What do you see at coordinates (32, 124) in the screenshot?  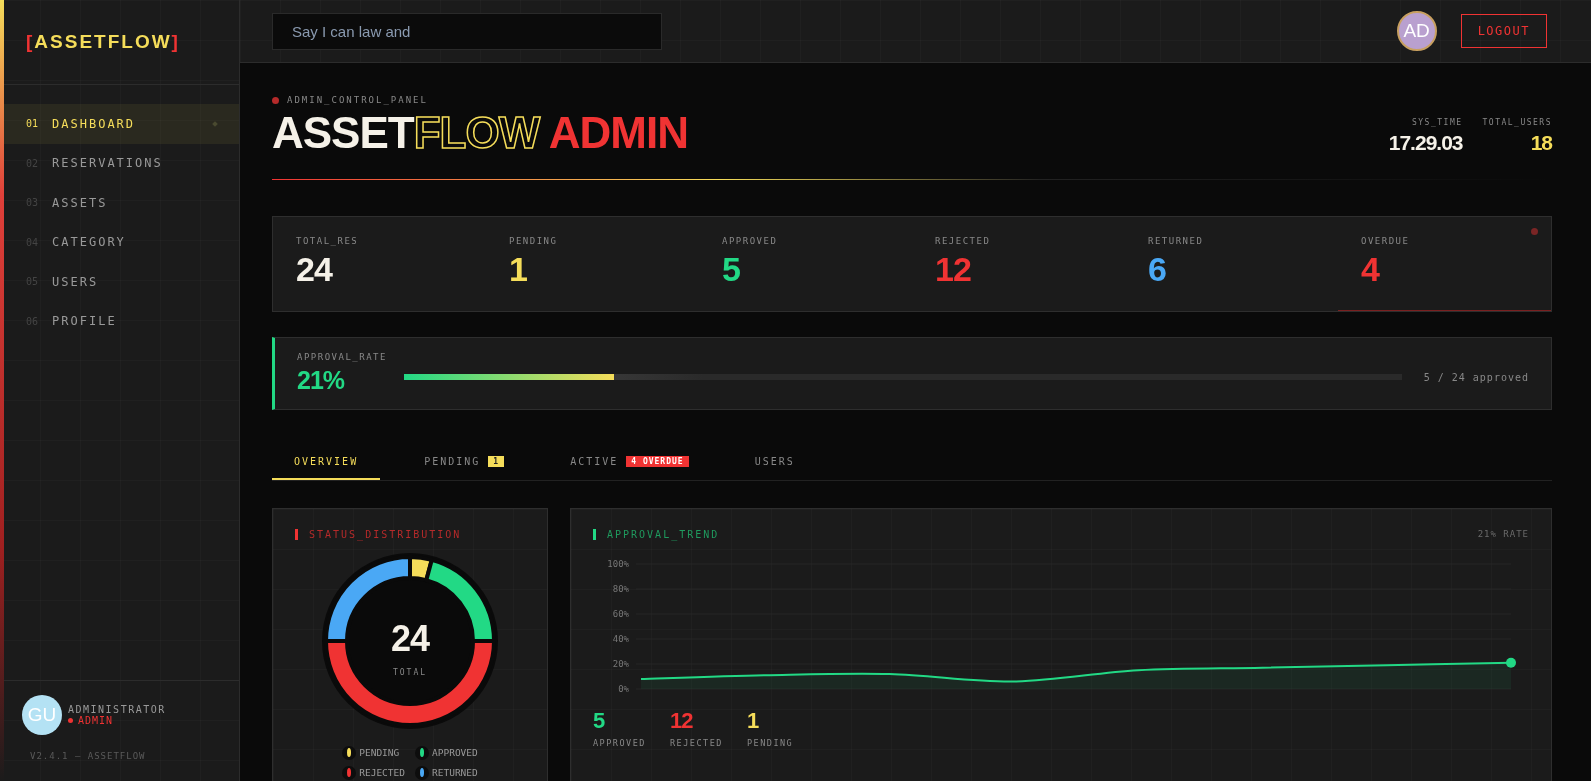 I see `nav-number: 01` at bounding box center [32, 124].